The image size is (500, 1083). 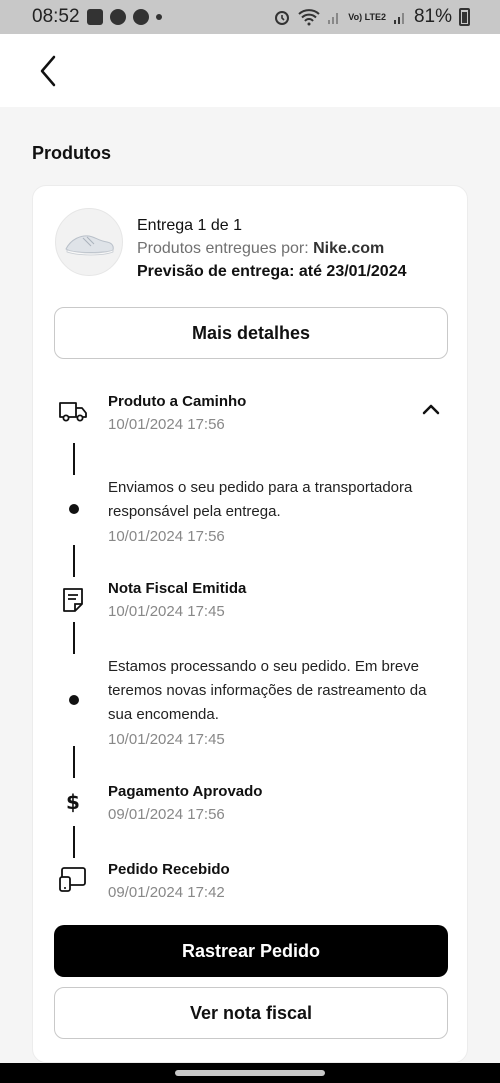 I want to click on timeline-status-item: Nota Fiscal Emitida 10/01/2024 17:45, so click(x=280, y=601).